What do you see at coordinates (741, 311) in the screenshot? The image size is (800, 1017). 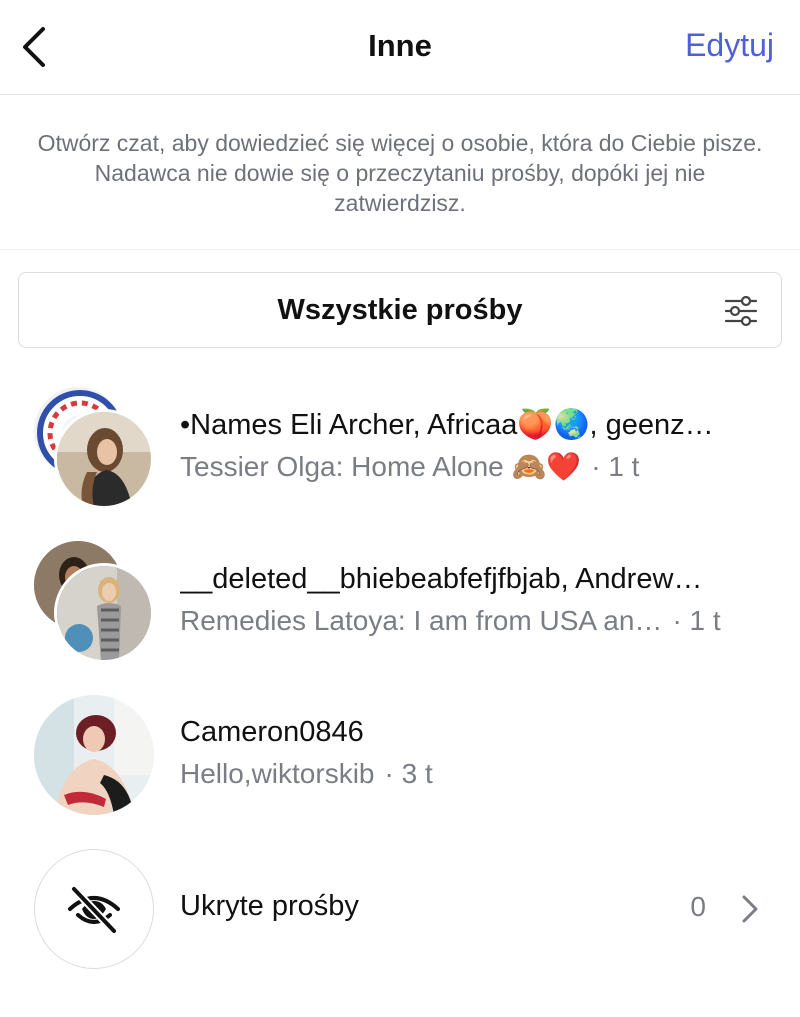 I see `sliders-icon` at bounding box center [741, 311].